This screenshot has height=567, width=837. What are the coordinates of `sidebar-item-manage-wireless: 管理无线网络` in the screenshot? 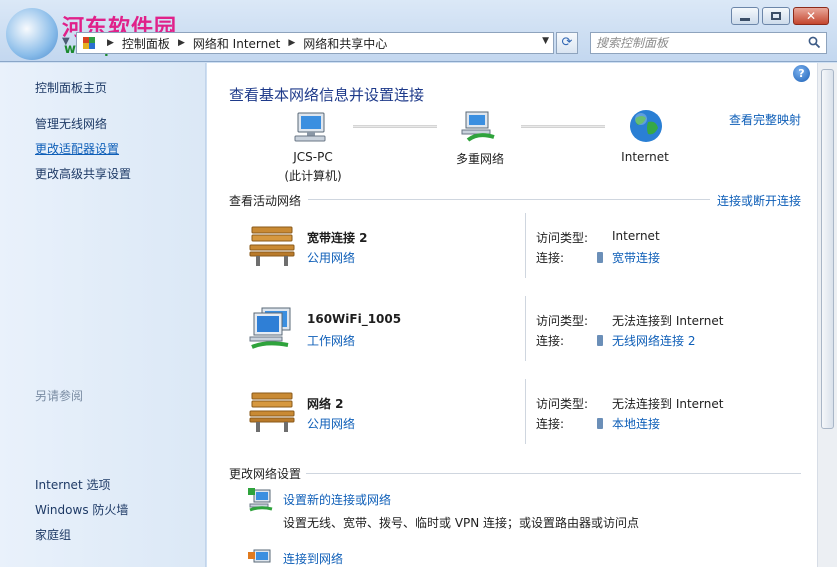 It's located at (71, 123).